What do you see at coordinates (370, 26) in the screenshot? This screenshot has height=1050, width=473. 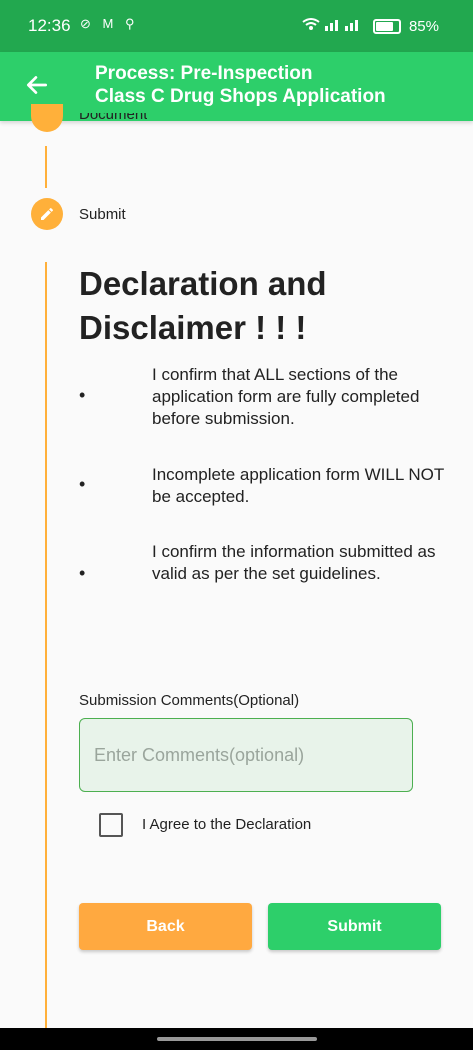 I see `status-right: 85%` at bounding box center [370, 26].